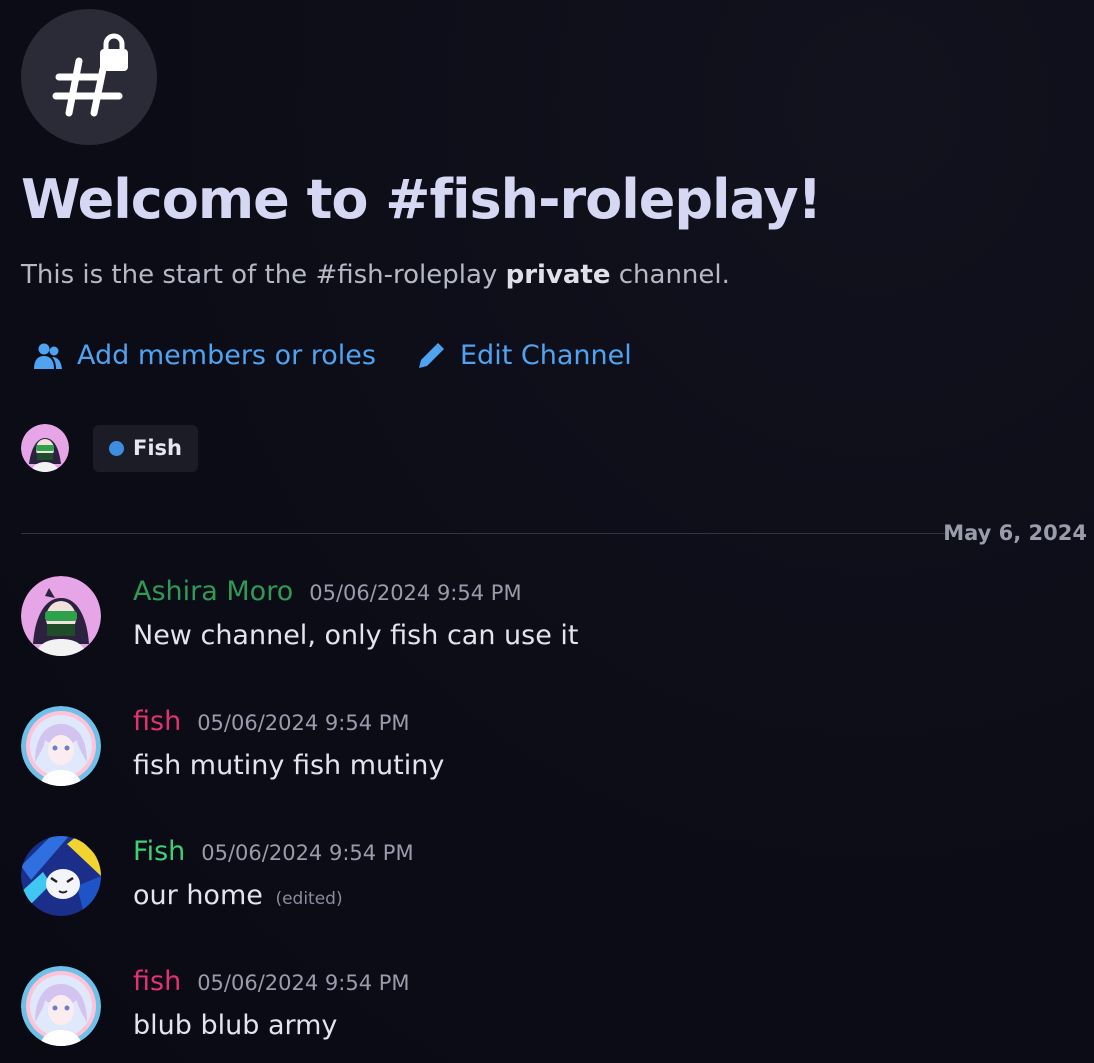 The height and width of the screenshot is (1063, 1094). What do you see at coordinates (116, 448) in the screenshot?
I see `role-color-dot` at bounding box center [116, 448].